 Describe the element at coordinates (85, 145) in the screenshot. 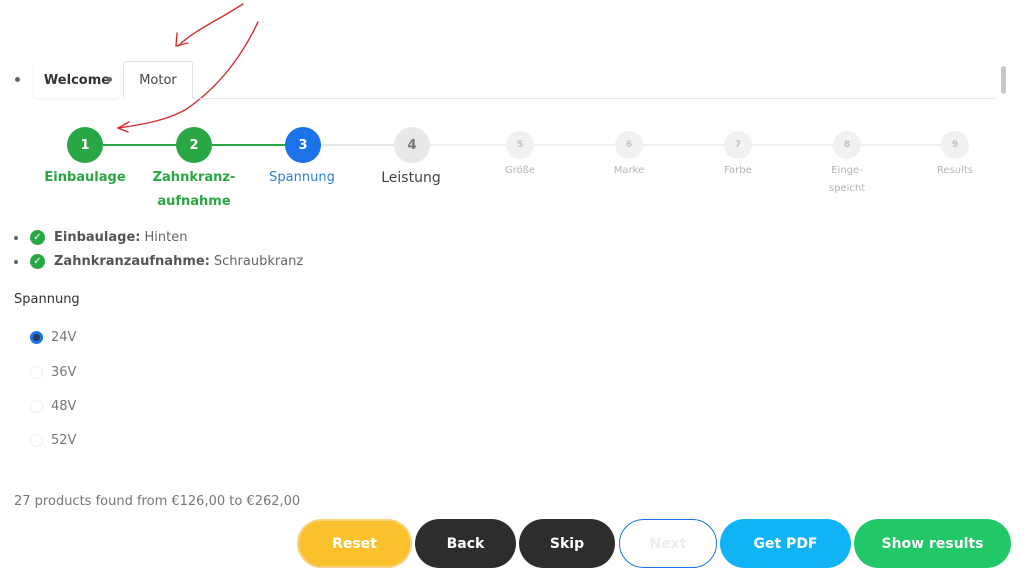

I see `step-1-circle: 1` at that location.